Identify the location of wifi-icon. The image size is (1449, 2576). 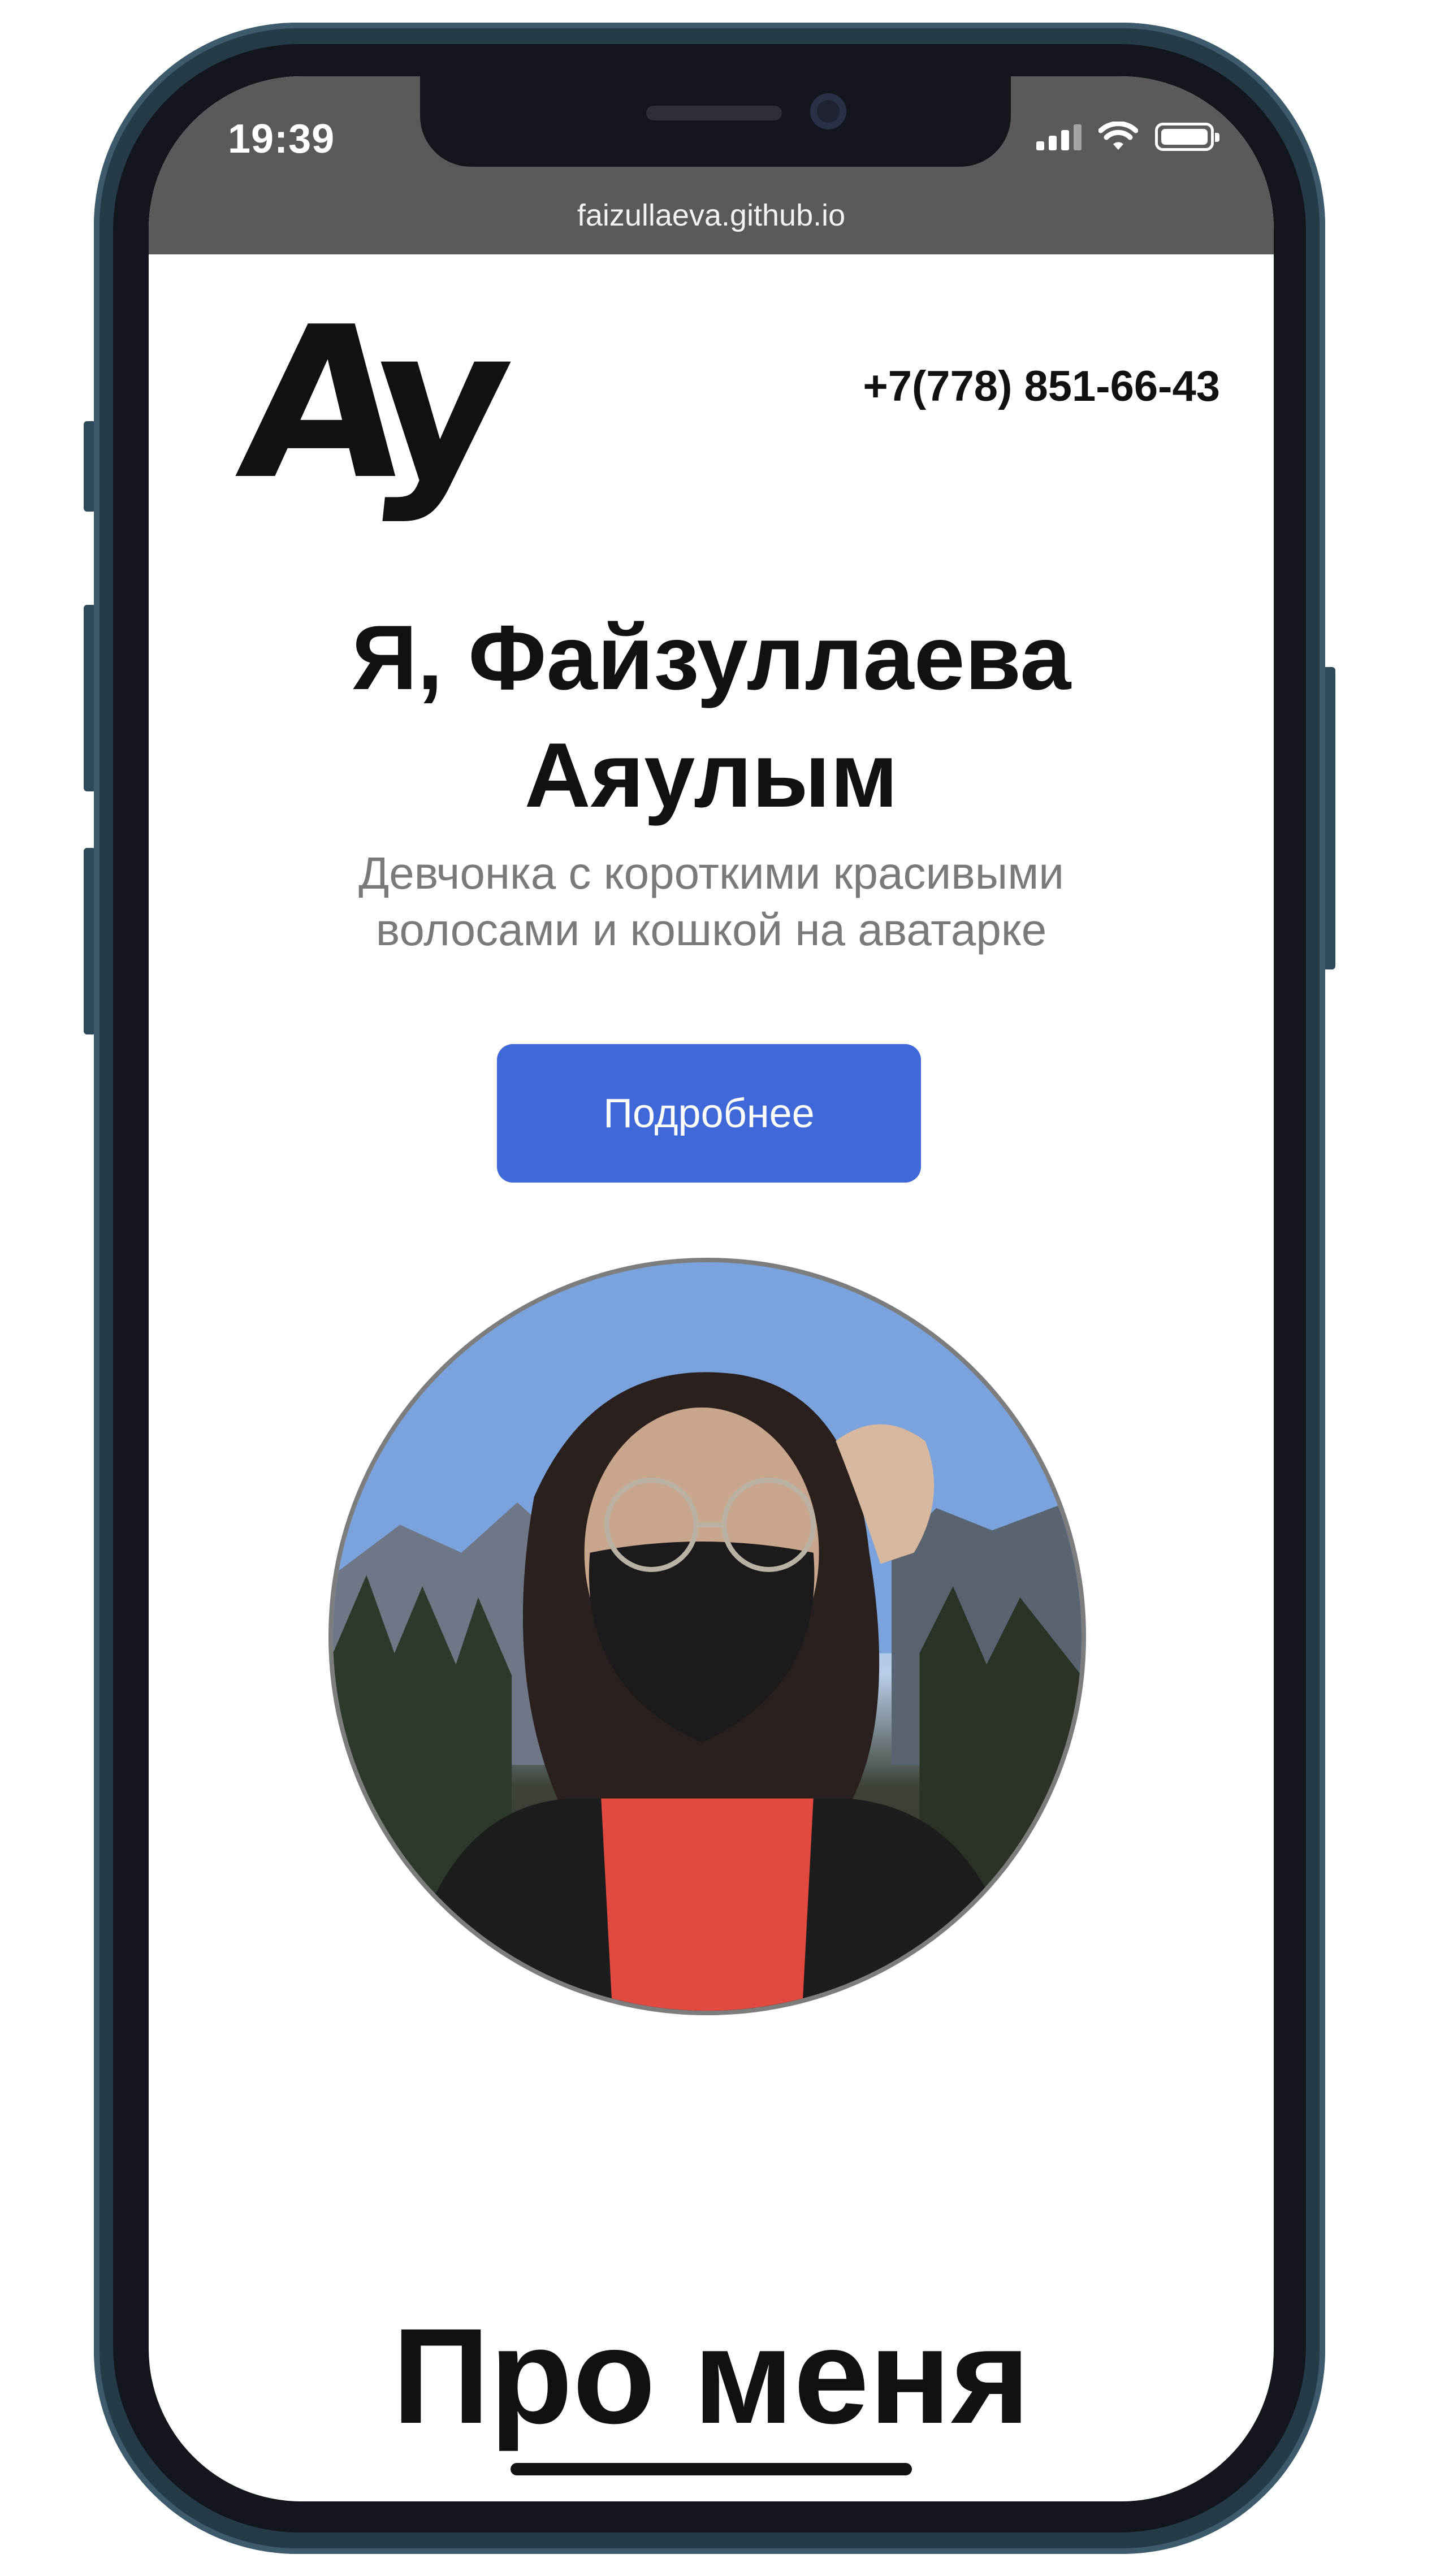
(1118, 136).